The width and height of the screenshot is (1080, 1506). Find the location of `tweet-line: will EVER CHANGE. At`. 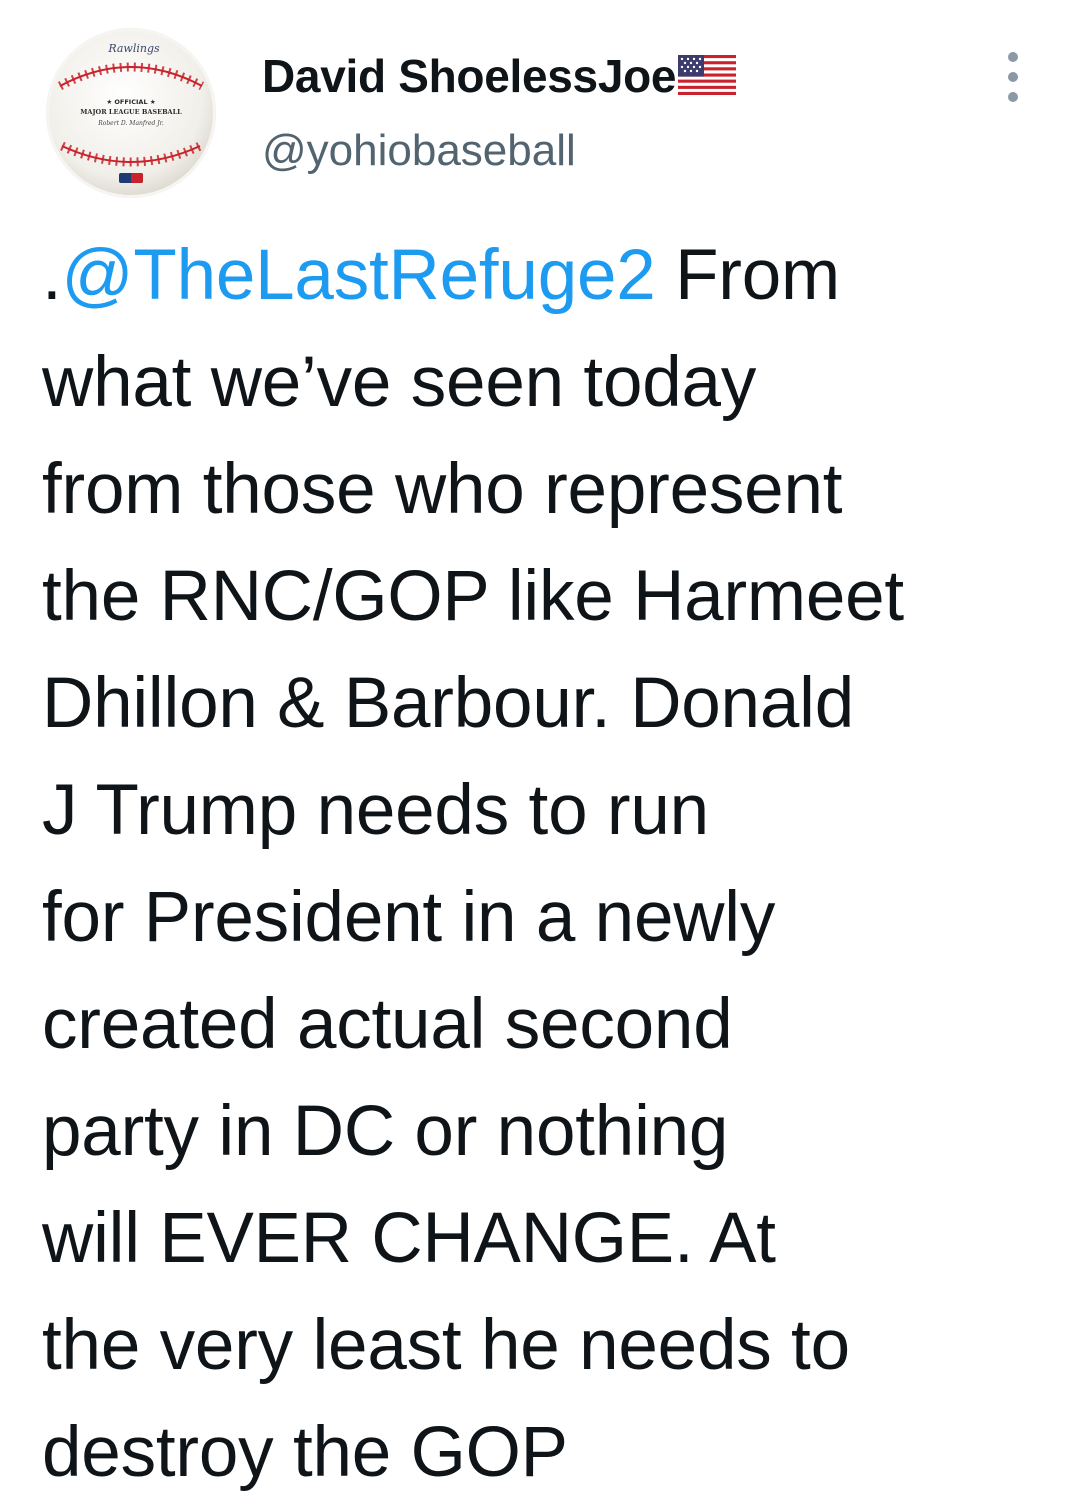

tweet-line: will EVER CHANGE. At is located at coordinates (409, 1238).